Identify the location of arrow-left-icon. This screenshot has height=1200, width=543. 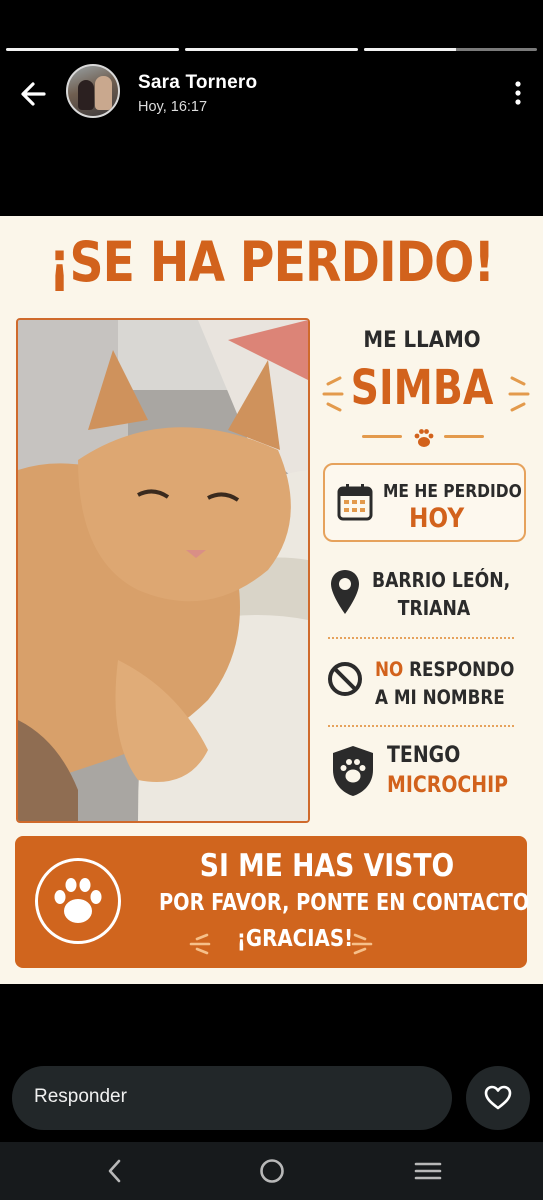
(33, 94).